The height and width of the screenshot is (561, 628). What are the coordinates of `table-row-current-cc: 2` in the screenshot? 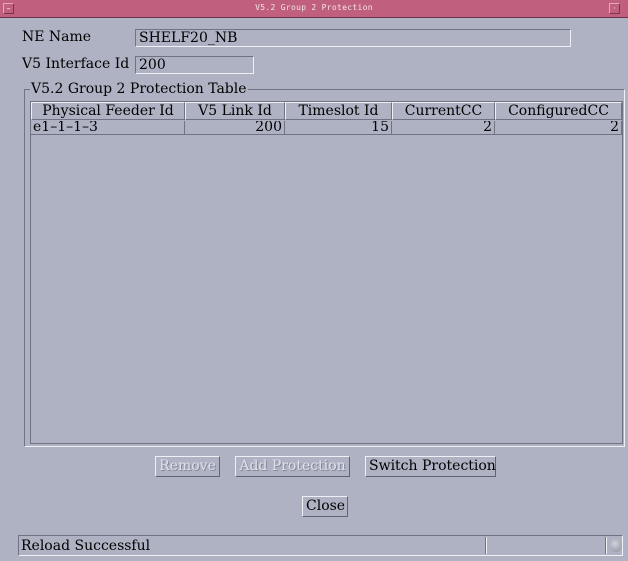 It's located at (443, 128).